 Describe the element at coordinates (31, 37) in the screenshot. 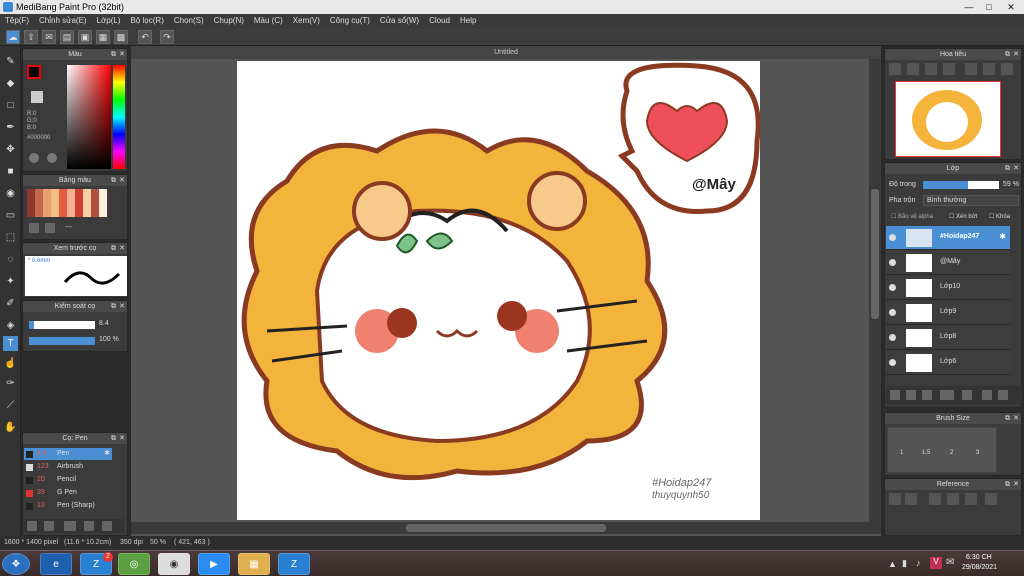

I see `upload-icon: ⇪` at that location.